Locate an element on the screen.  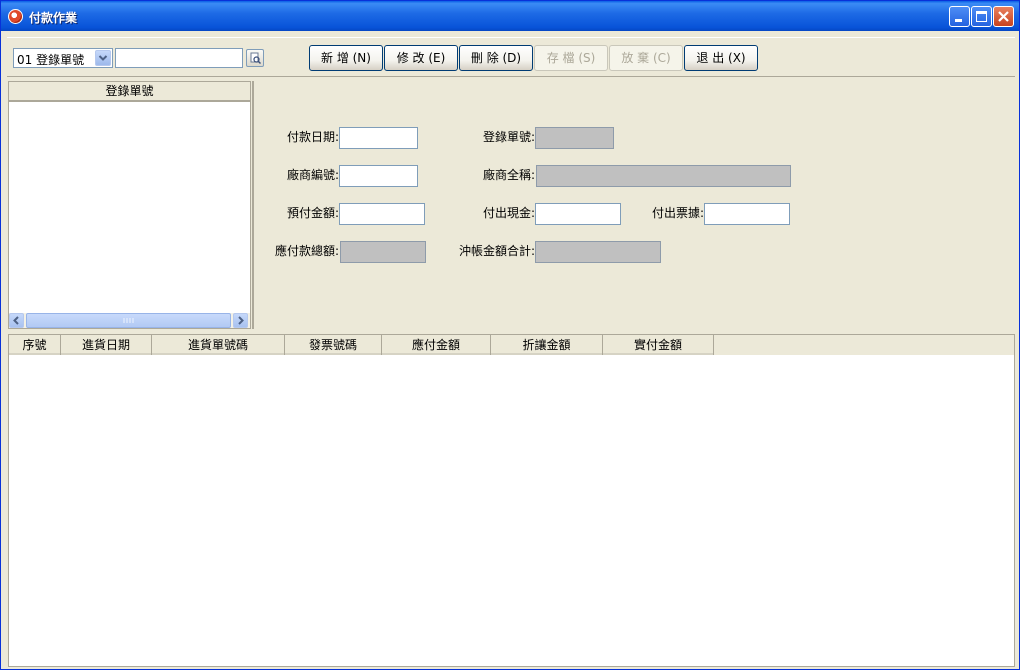
vertical-splitter is located at coordinates (253, 205).